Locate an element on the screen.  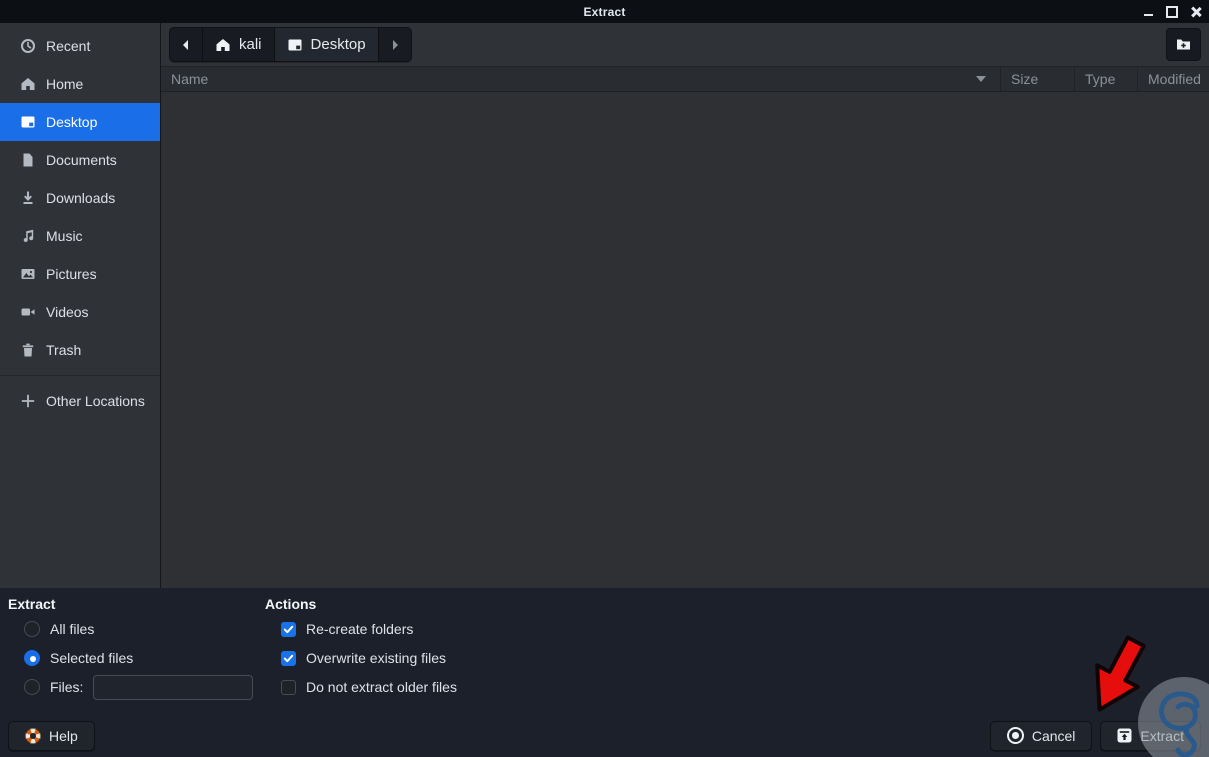
sort-descending-icon is located at coordinates (981, 79).